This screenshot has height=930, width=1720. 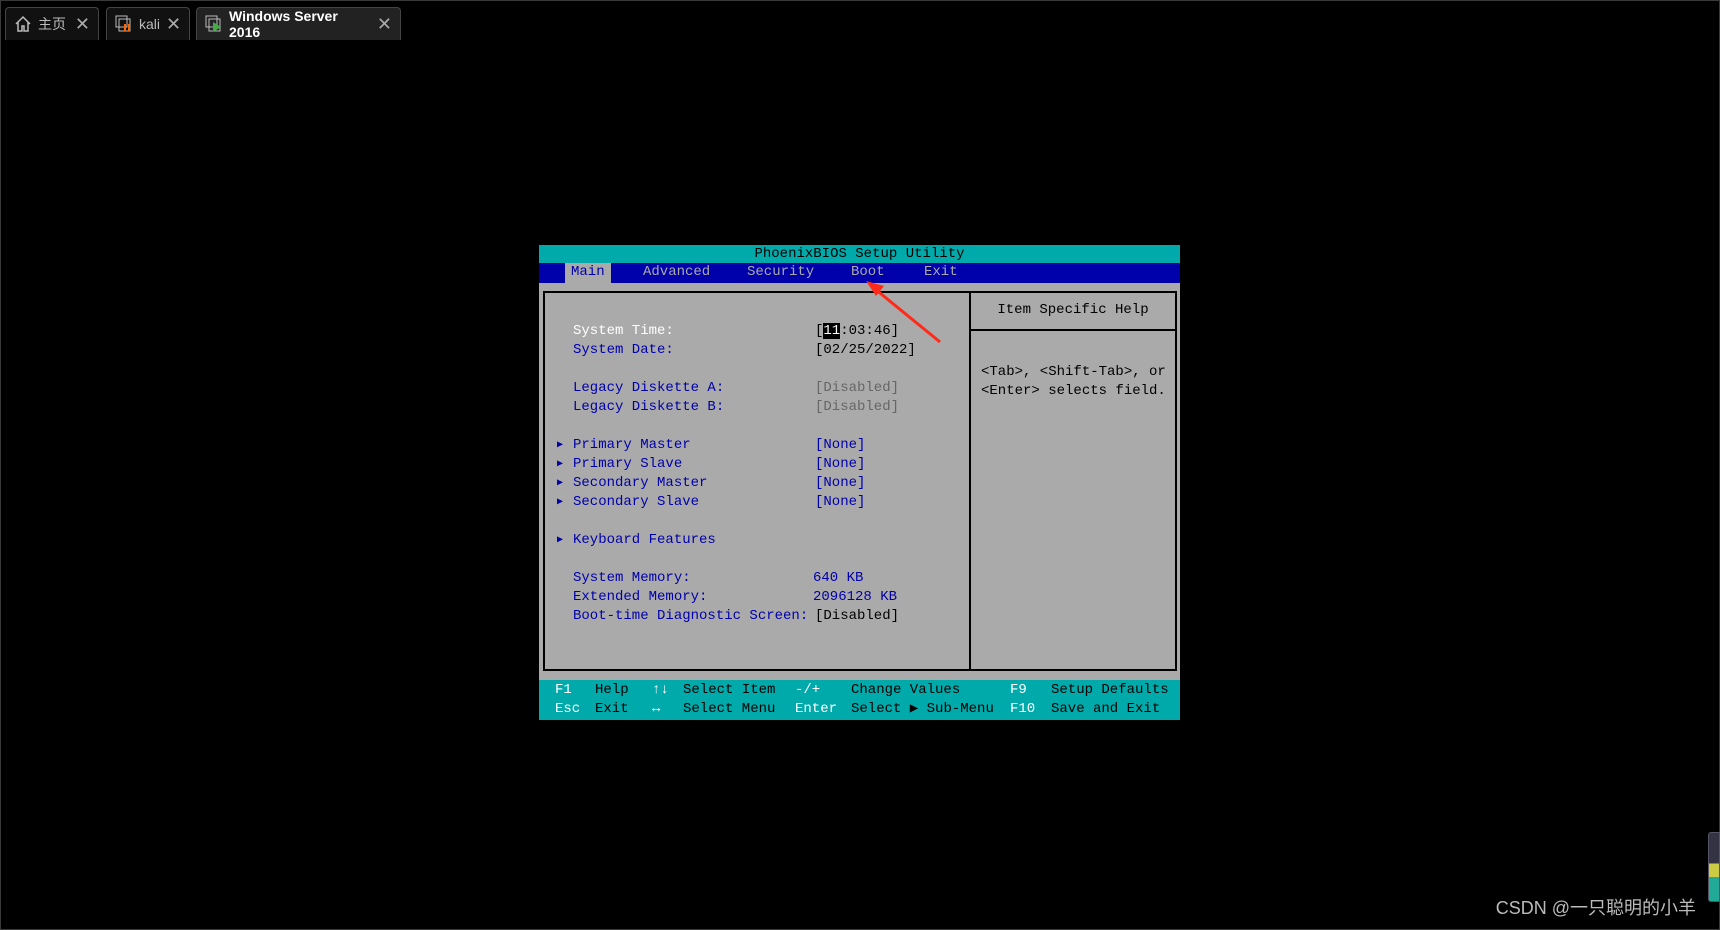 What do you see at coordinates (1595, 908) in the screenshot?
I see `watermark: CSDN @一只聪明的小羊` at bounding box center [1595, 908].